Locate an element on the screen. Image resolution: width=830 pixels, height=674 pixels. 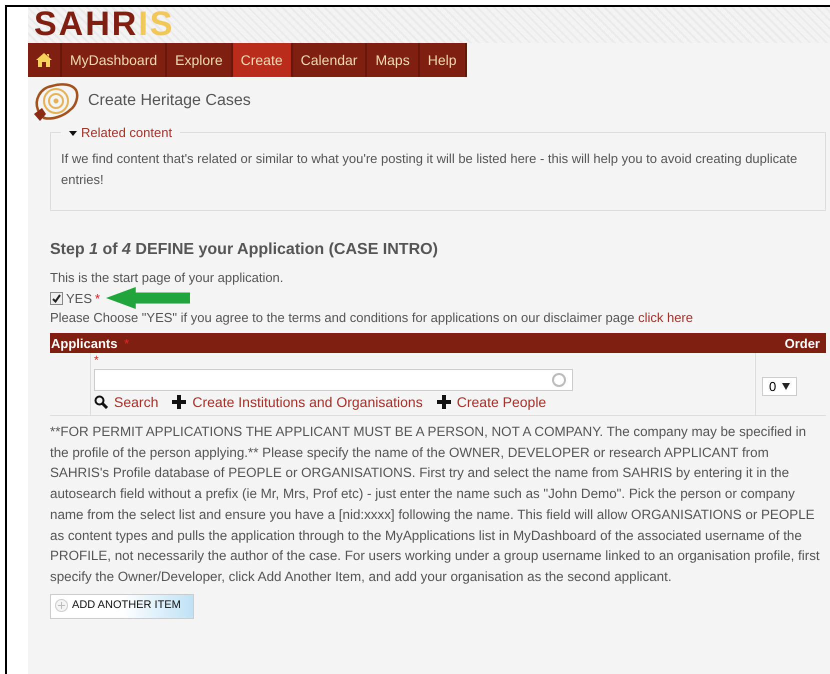
action-link: Create Institutions and Organisations is located at coordinates (297, 402).